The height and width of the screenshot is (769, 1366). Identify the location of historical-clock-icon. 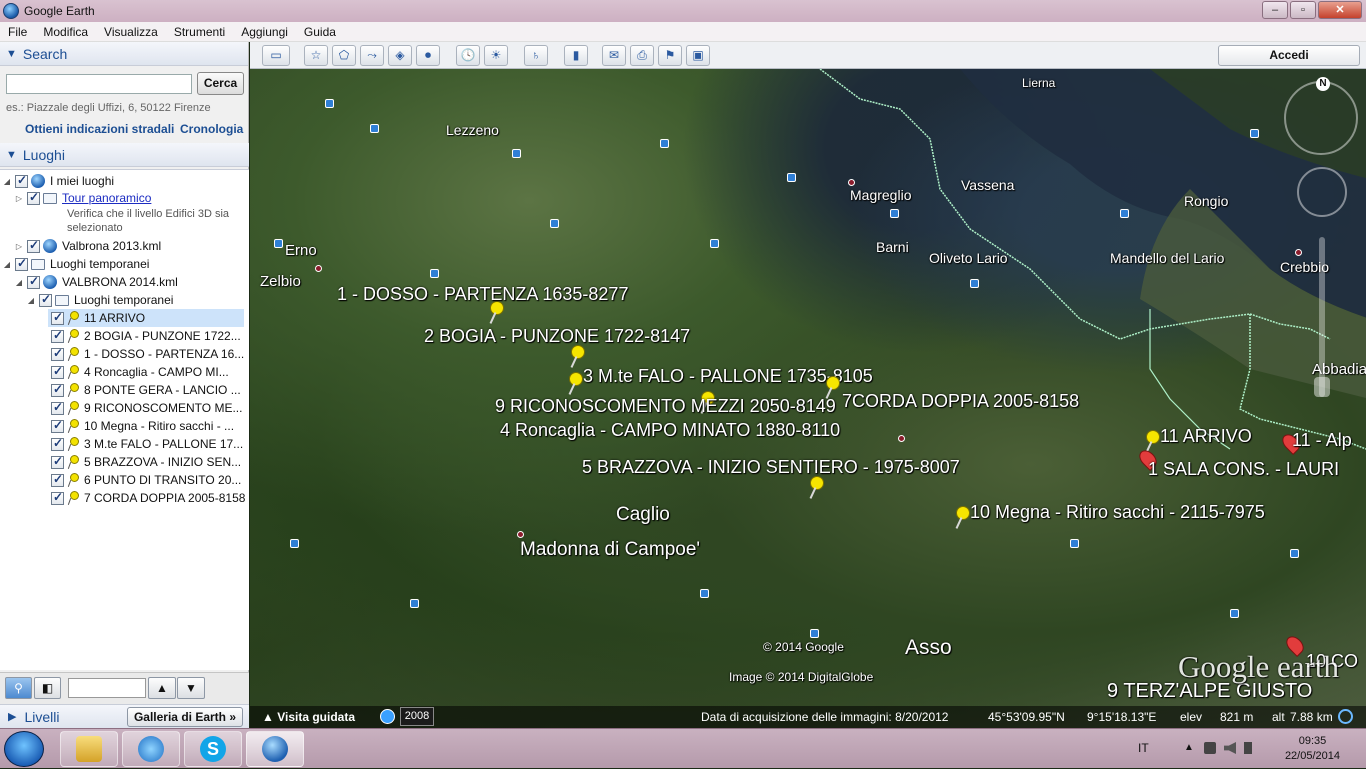
(387, 716).